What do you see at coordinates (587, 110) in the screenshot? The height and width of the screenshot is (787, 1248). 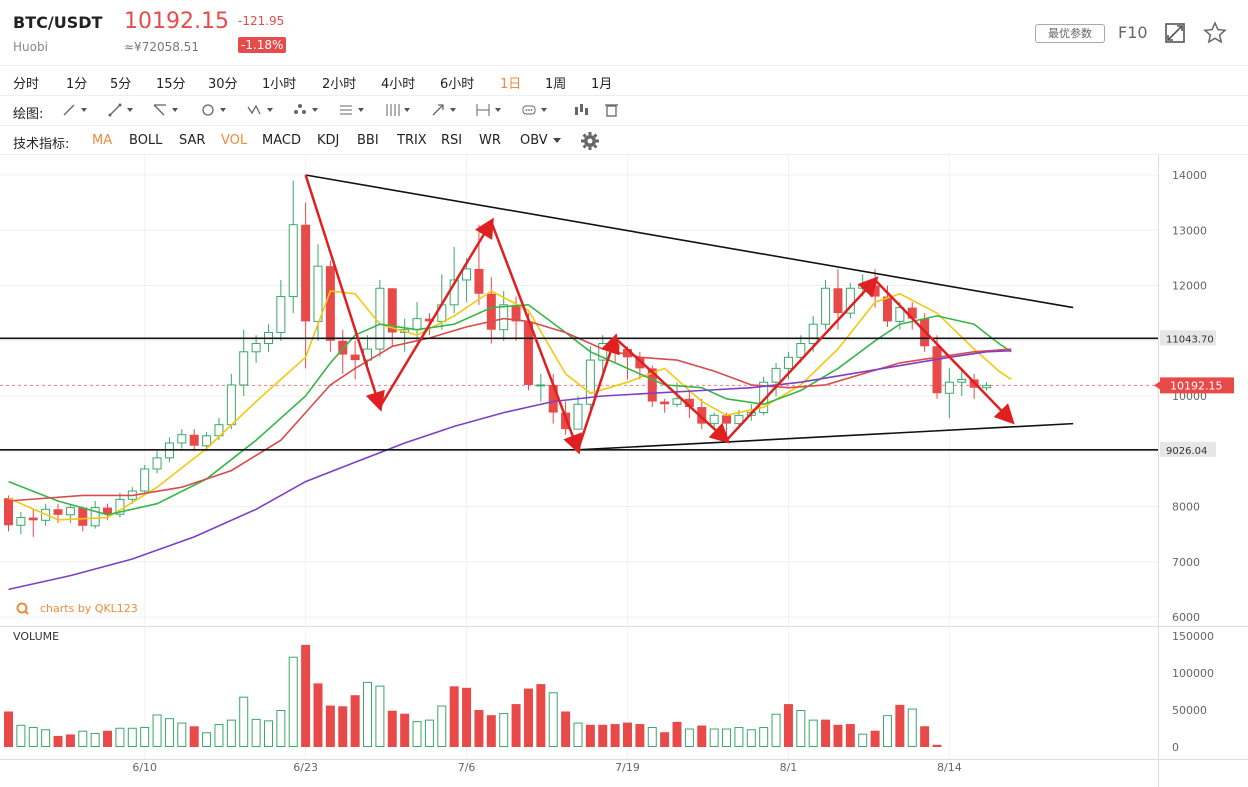 I see `candle-tool-icon` at bounding box center [587, 110].